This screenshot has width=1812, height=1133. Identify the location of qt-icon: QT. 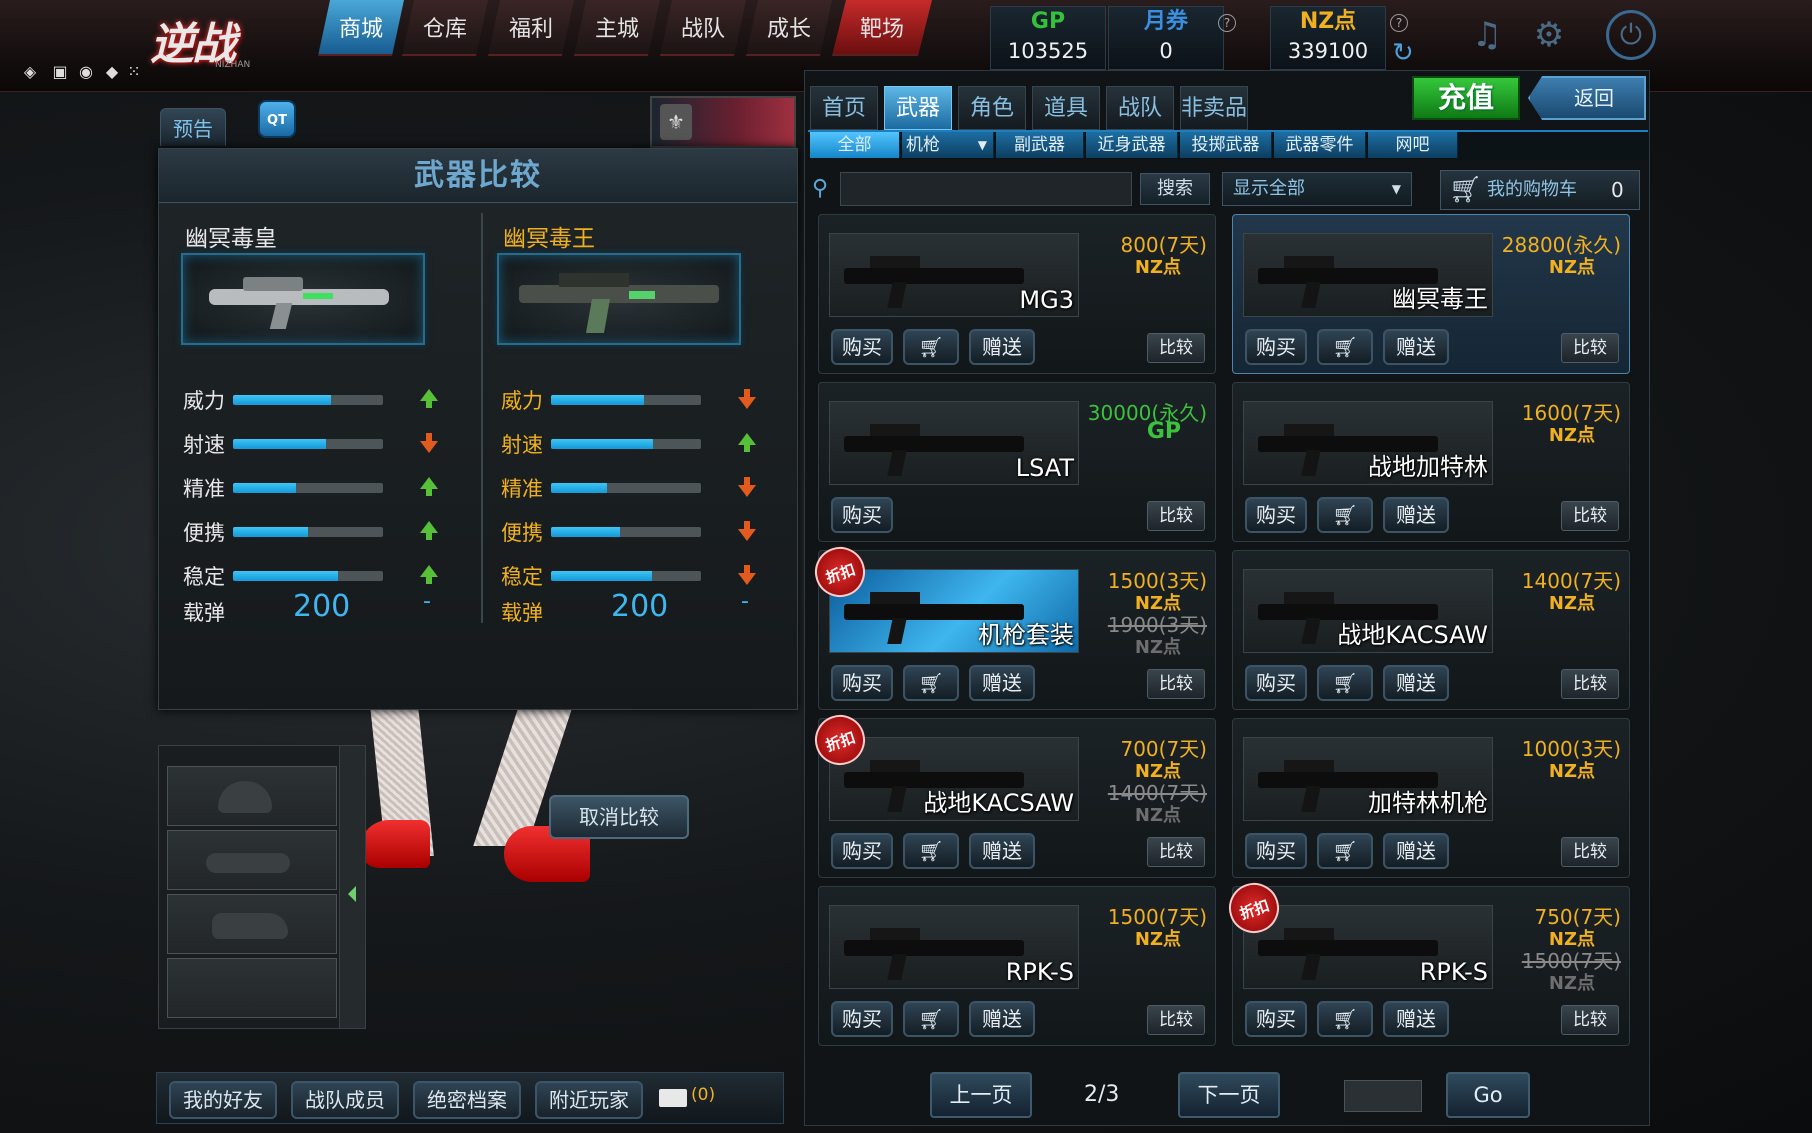
(277, 119).